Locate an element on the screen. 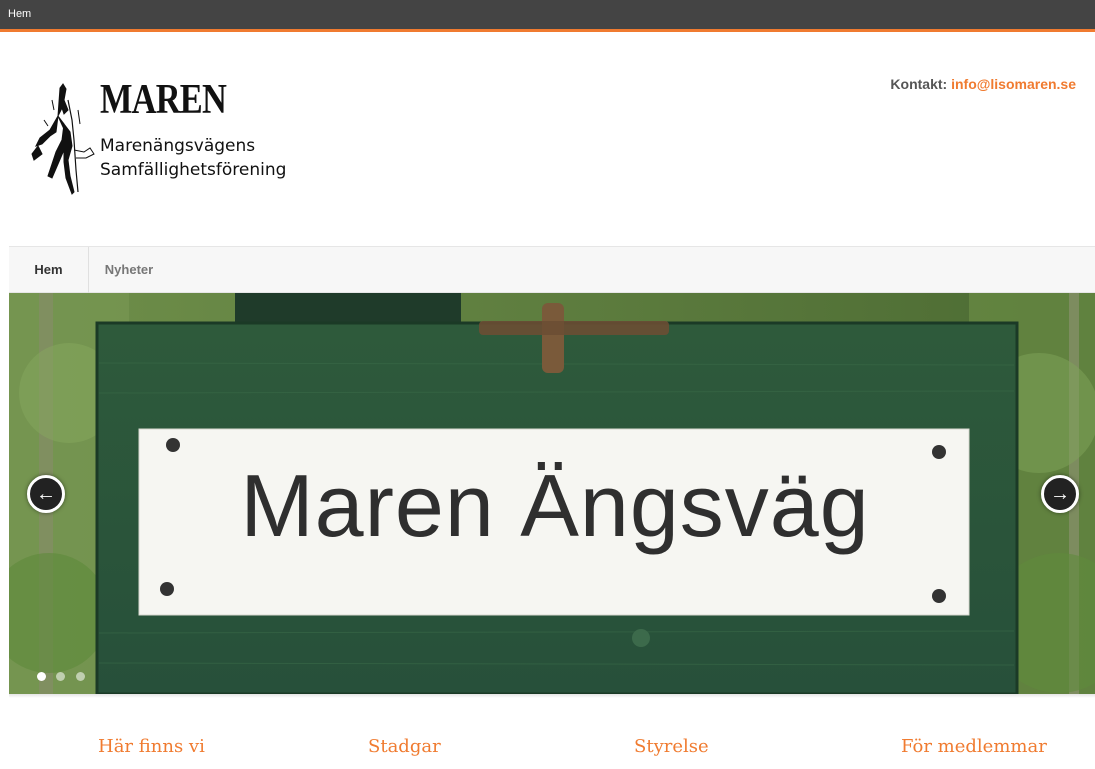 The height and width of the screenshot is (769, 1095). arrow-right-icon: → is located at coordinates (1060, 494).